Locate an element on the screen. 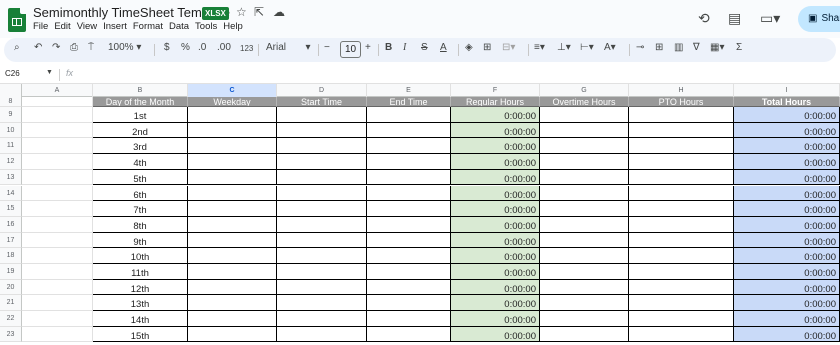 The image size is (840, 345). percent-format-button: % is located at coordinates (185, 47).